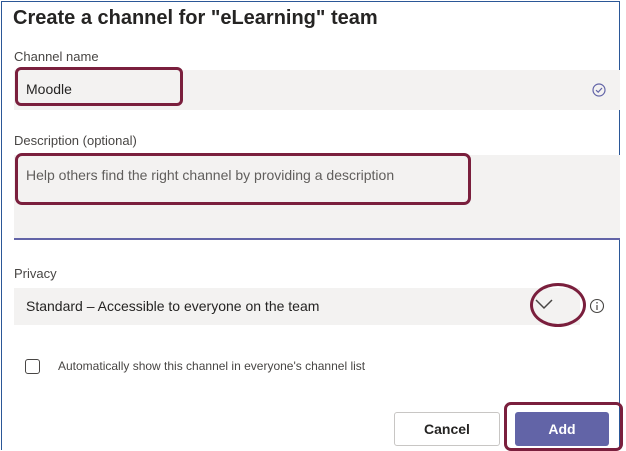 The width and height of the screenshot is (626, 451). What do you see at coordinates (49, 89) in the screenshot?
I see `channel-name-value: Moodle` at bounding box center [49, 89].